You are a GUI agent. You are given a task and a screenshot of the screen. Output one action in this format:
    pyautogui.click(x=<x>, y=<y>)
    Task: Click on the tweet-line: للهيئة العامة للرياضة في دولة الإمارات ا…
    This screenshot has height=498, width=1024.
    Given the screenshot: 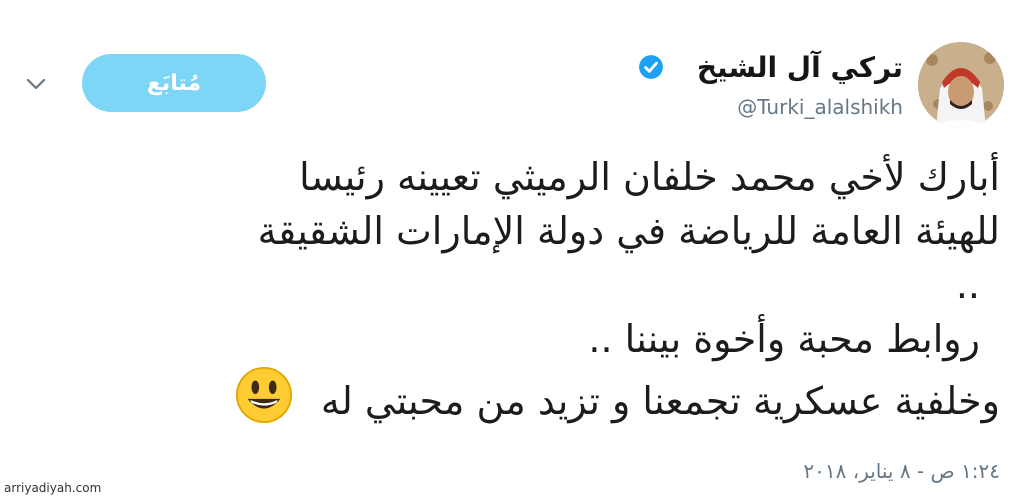 What is the action you would take?
    pyautogui.click(x=628, y=231)
    